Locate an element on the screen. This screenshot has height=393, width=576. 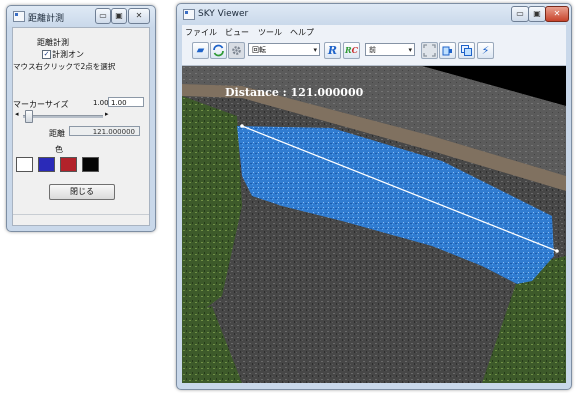
color-swatch-white is located at coordinates (24, 164).